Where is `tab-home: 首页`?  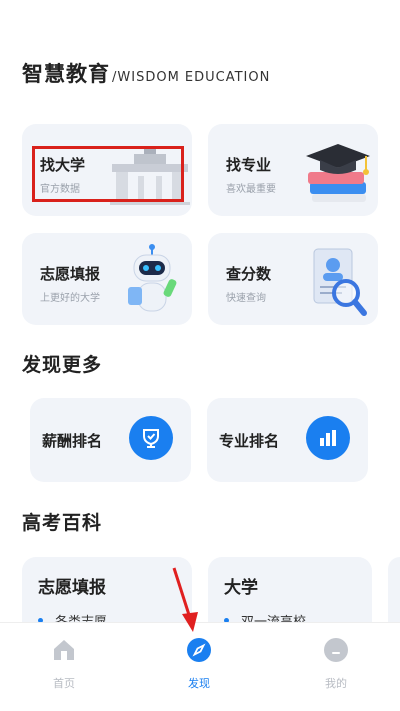 tab-home: 首页 is located at coordinates (64, 664).